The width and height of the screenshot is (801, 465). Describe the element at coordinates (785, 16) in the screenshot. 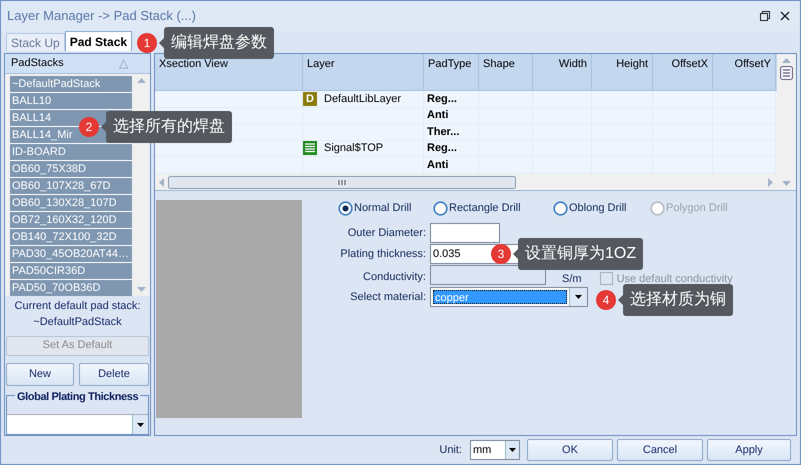

I see `close-icon` at that location.